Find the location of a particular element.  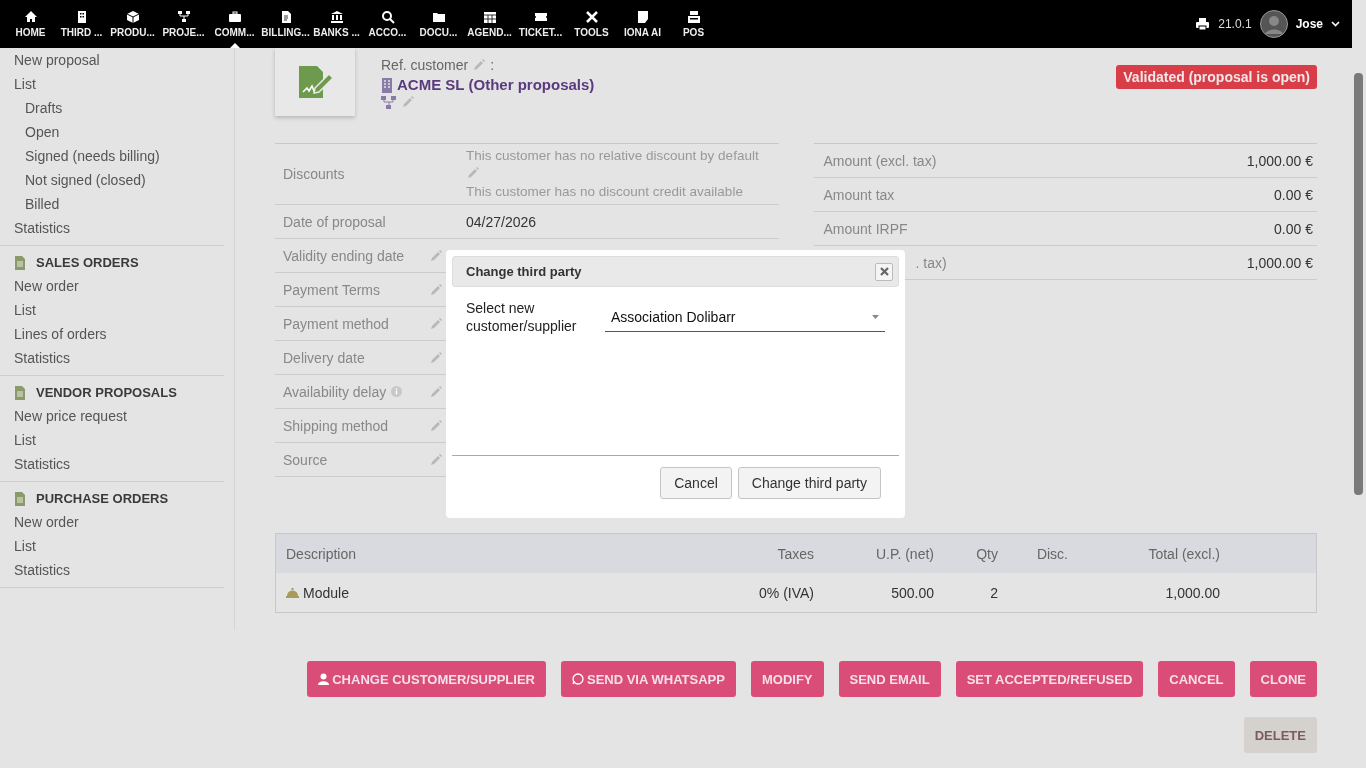

network-icon is located at coordinates (183, 17).